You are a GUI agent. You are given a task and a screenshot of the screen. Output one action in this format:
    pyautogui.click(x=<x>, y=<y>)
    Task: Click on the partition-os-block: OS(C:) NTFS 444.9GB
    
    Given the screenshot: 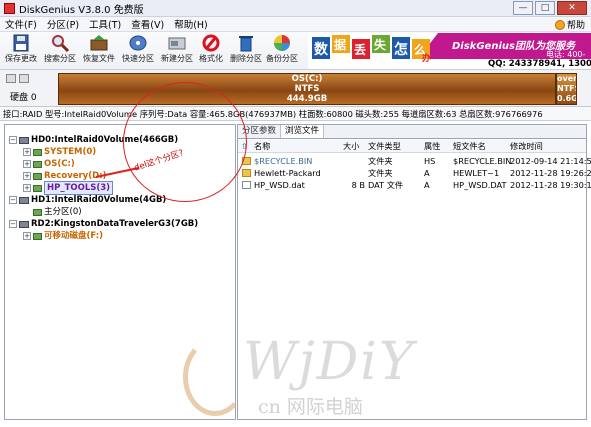 What is the action you would take?
    pyautogui.click(x=307, y=89)
    